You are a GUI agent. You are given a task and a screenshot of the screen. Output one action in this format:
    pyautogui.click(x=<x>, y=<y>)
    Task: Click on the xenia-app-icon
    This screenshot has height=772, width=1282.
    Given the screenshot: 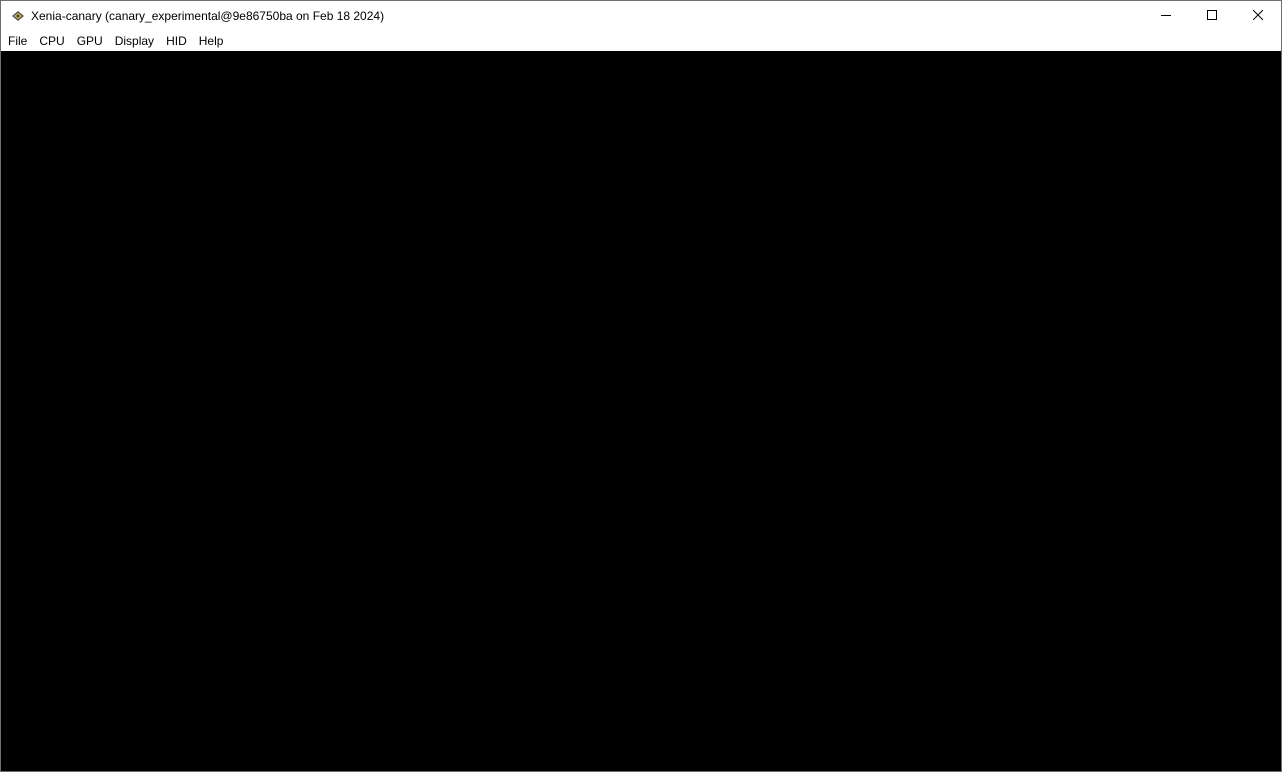 What is the action you would take?
    pyautogui.click(x=18, y=16)
    